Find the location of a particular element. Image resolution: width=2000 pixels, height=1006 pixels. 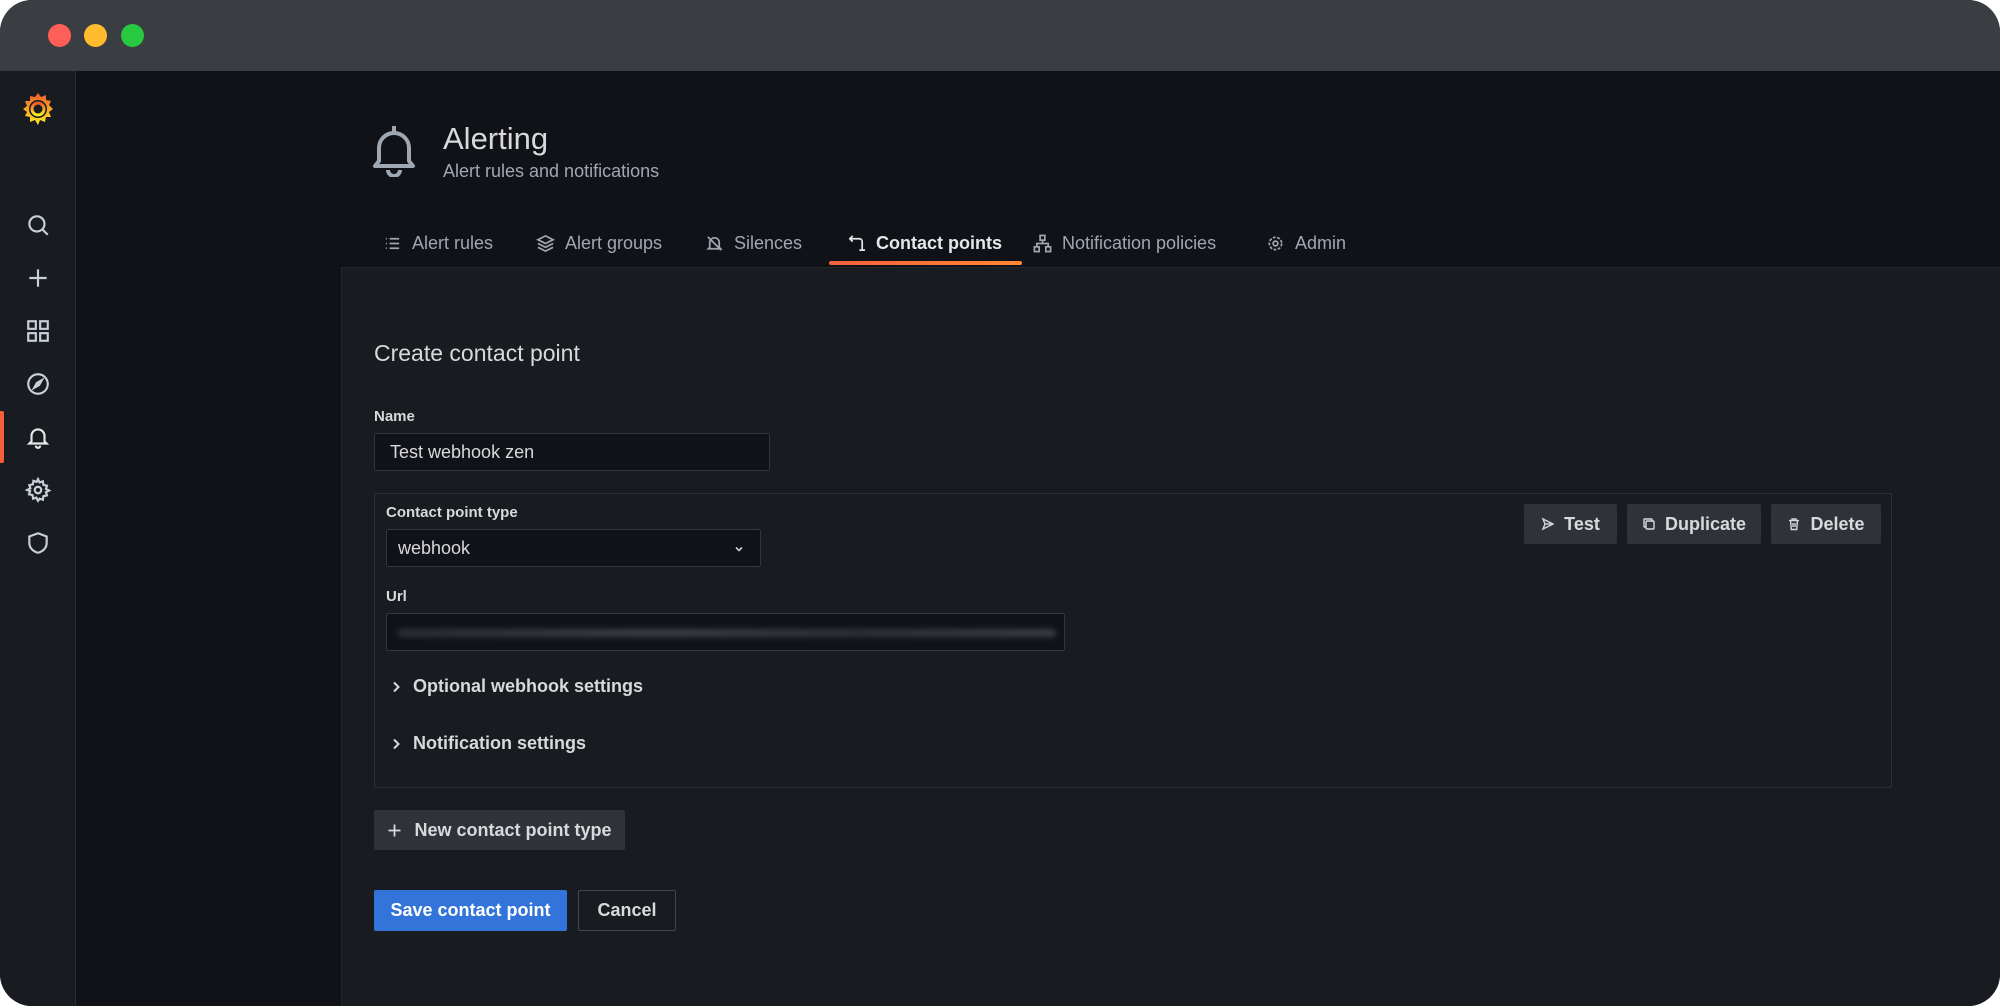

send-icon is located at coordinates (1548, 524).